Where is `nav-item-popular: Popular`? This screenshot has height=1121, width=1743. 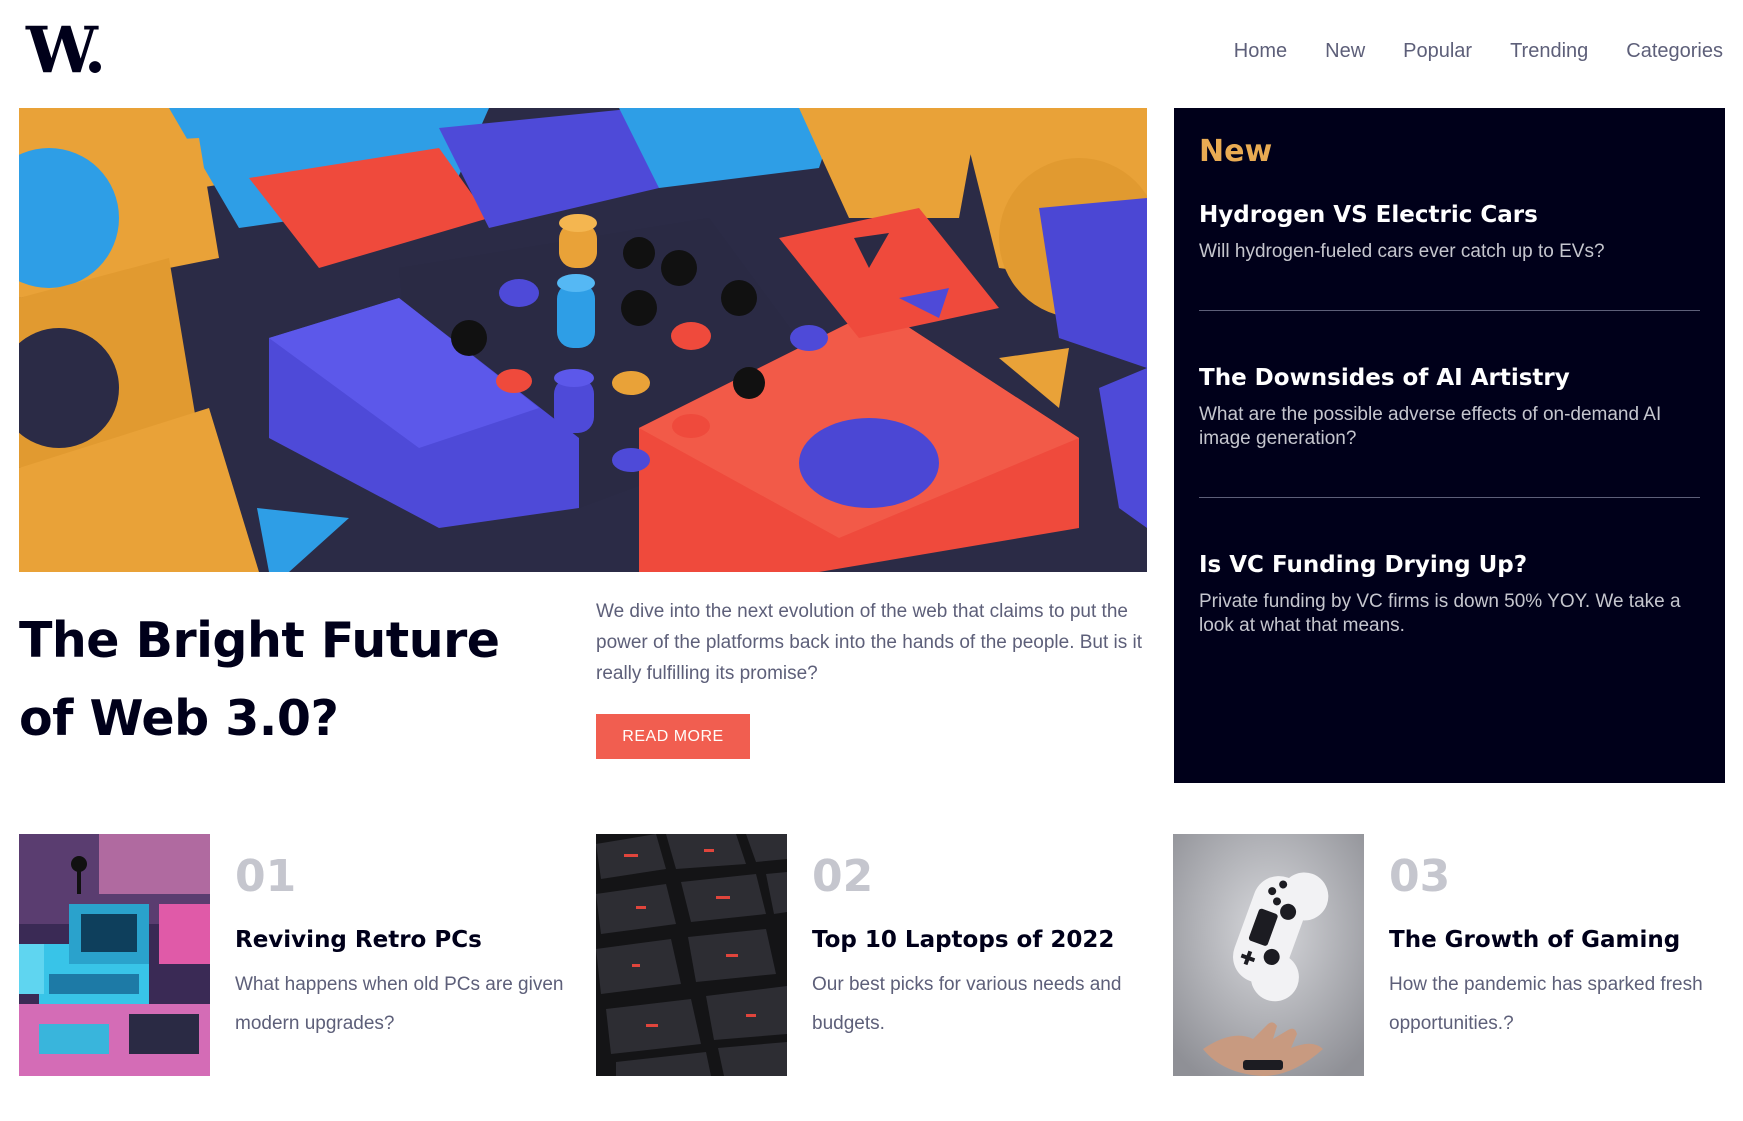
nav-item-popular: Popular is located at coordinates (1437, 51).